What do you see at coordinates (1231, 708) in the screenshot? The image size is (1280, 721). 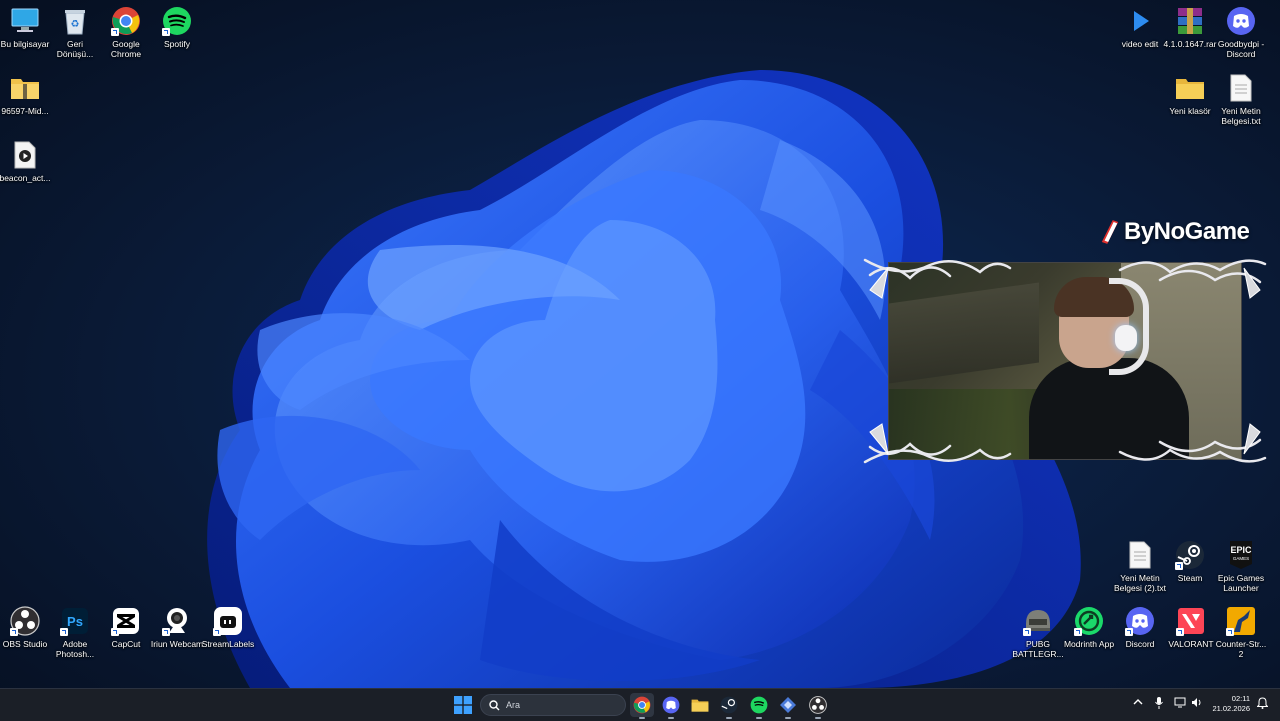 I see `clock-date: 21.02.2026` at bounding box center [1231, 708].